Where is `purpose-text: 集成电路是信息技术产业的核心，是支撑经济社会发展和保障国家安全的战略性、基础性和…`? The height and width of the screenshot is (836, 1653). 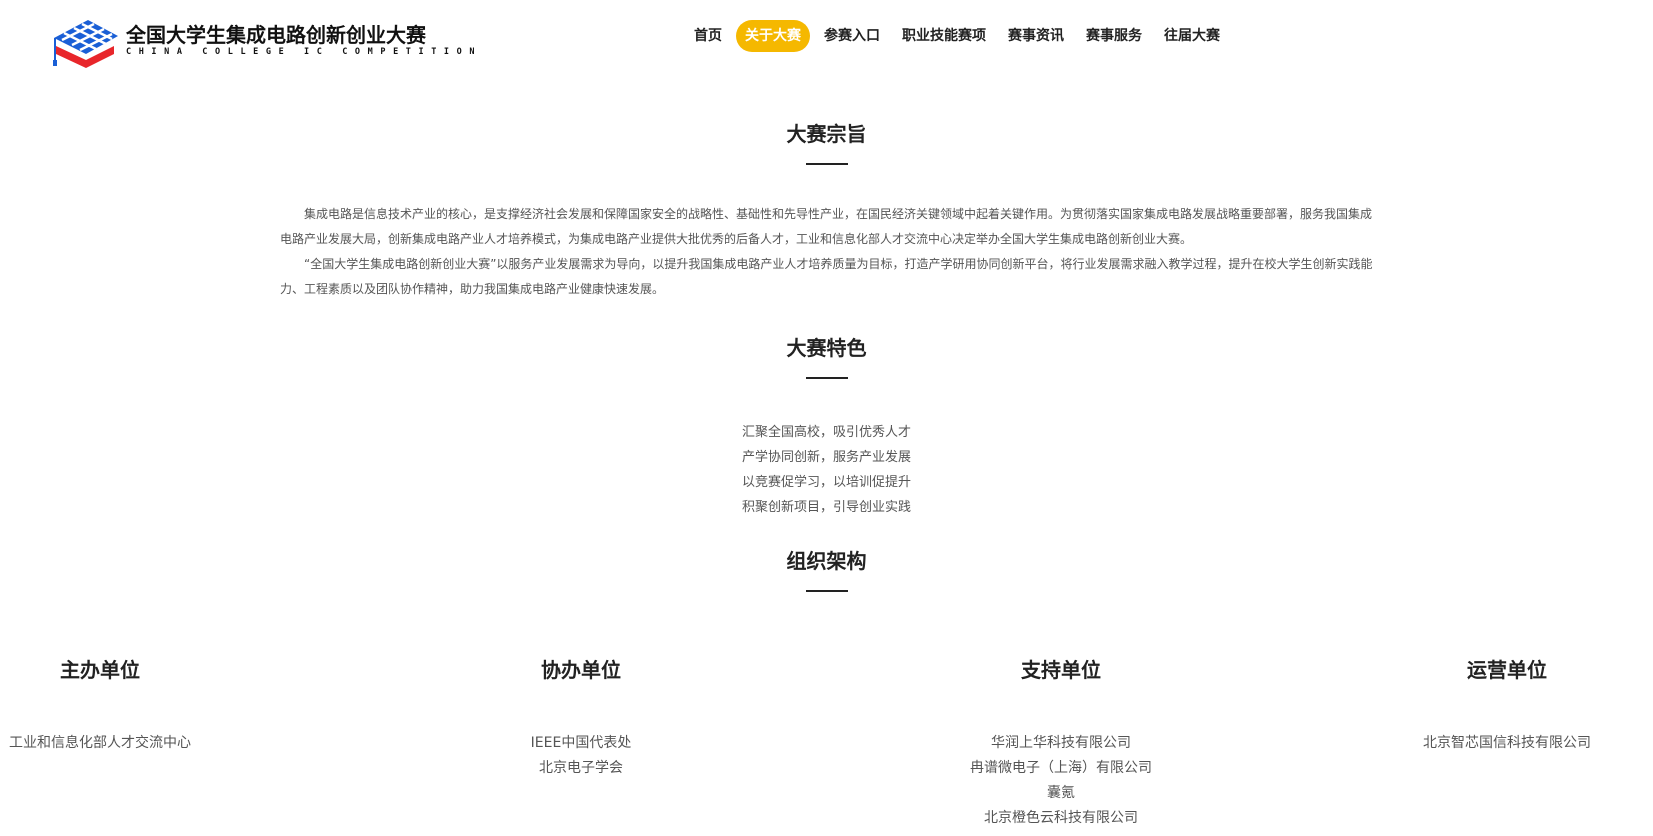 purpose-text: 集成电路是信息技术产业的核心，是支撑经济社会发展和保障国家安全的战略性、基础性和… is located at coordinates (826, 252).